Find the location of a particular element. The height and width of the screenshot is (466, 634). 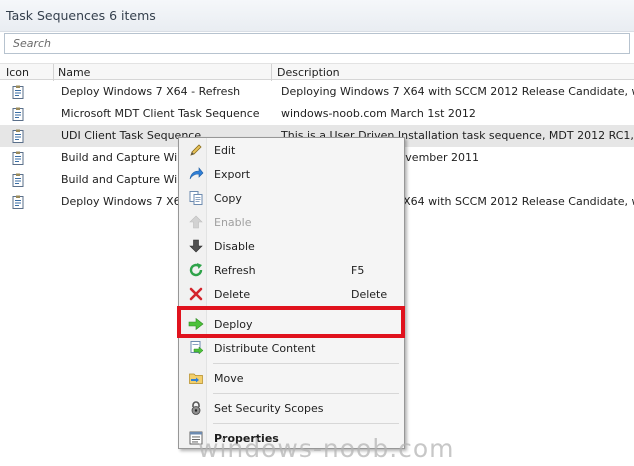

menu-item-distribute-content: Distribute Content is located at coordinates (291, 348).